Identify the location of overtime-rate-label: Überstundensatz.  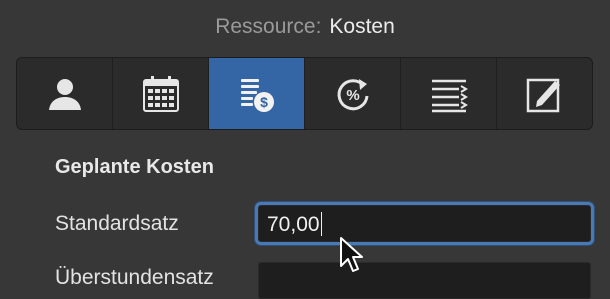
(134, 277).